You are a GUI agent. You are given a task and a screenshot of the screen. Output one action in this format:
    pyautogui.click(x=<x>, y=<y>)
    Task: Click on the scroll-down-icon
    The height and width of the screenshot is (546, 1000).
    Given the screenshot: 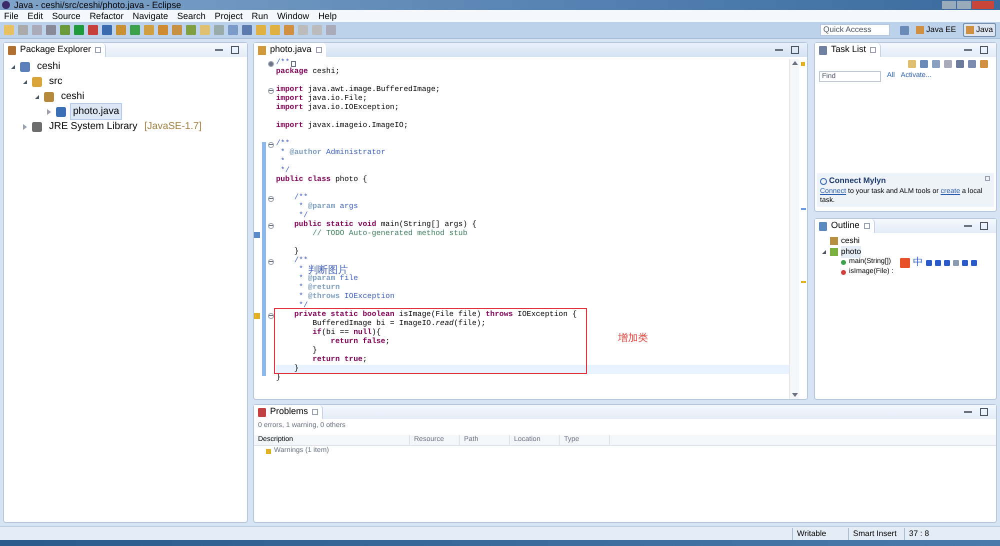 What is the action you would take?
    pyautogui.click(x=795, y=395)
    